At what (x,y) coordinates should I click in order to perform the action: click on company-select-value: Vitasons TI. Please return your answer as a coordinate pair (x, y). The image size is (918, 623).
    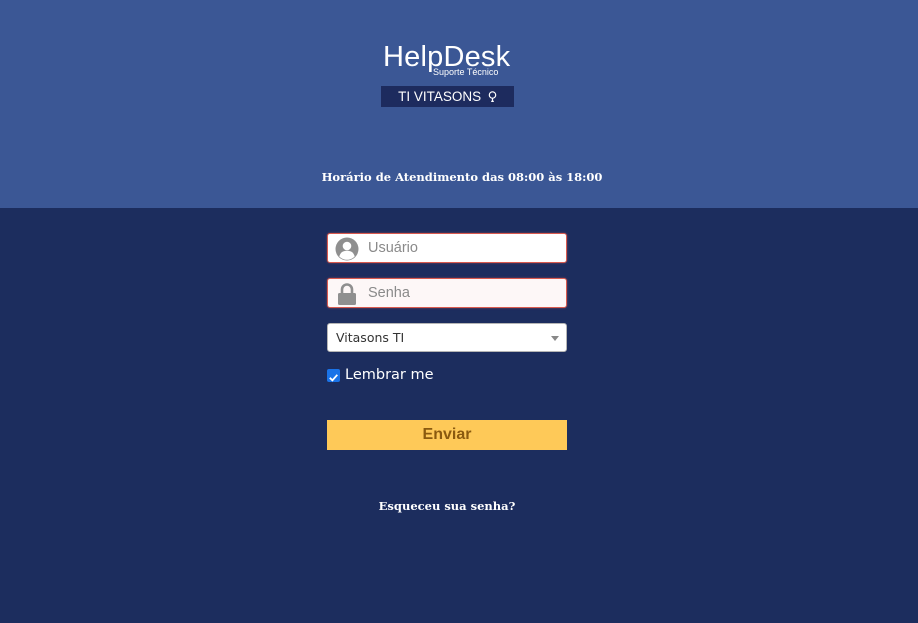
    Looking at the image, I should click on (370, 337).